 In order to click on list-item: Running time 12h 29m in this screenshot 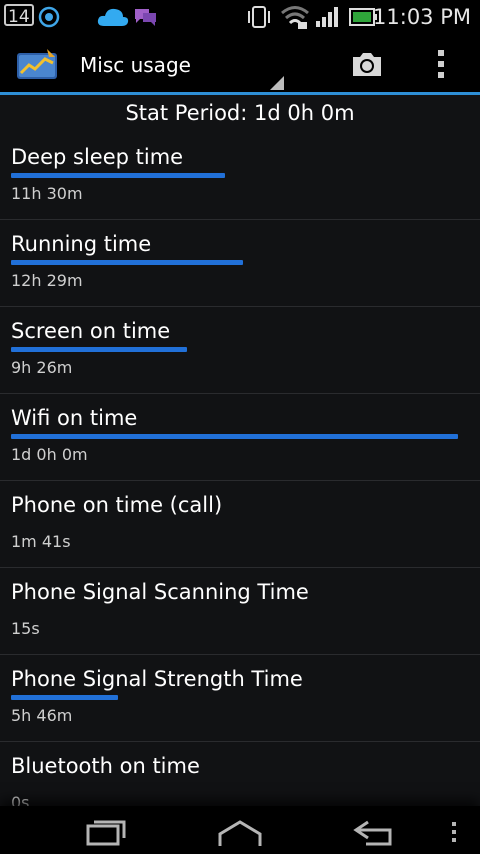, I will do `click(240, 263)`.